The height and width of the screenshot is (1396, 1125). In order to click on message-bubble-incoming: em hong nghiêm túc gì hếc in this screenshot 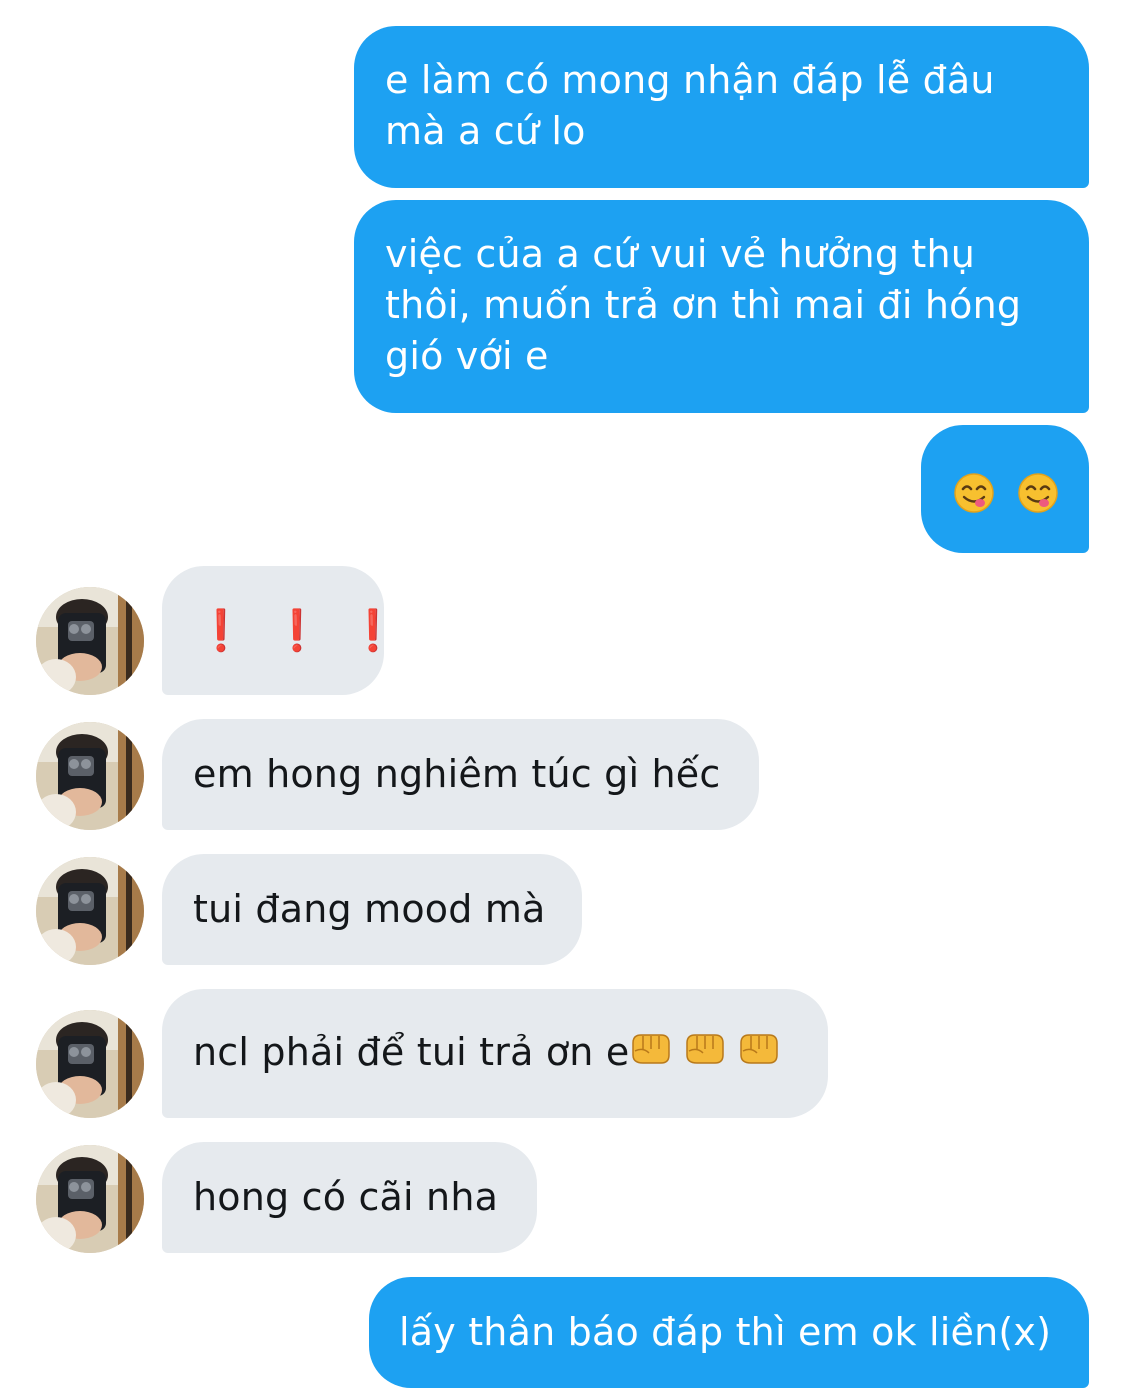, I will do `click(460, 774)`.